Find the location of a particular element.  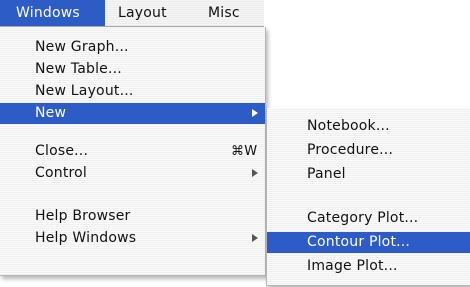

shortcut-label: ⌘W is located at coordinates (244, 151).